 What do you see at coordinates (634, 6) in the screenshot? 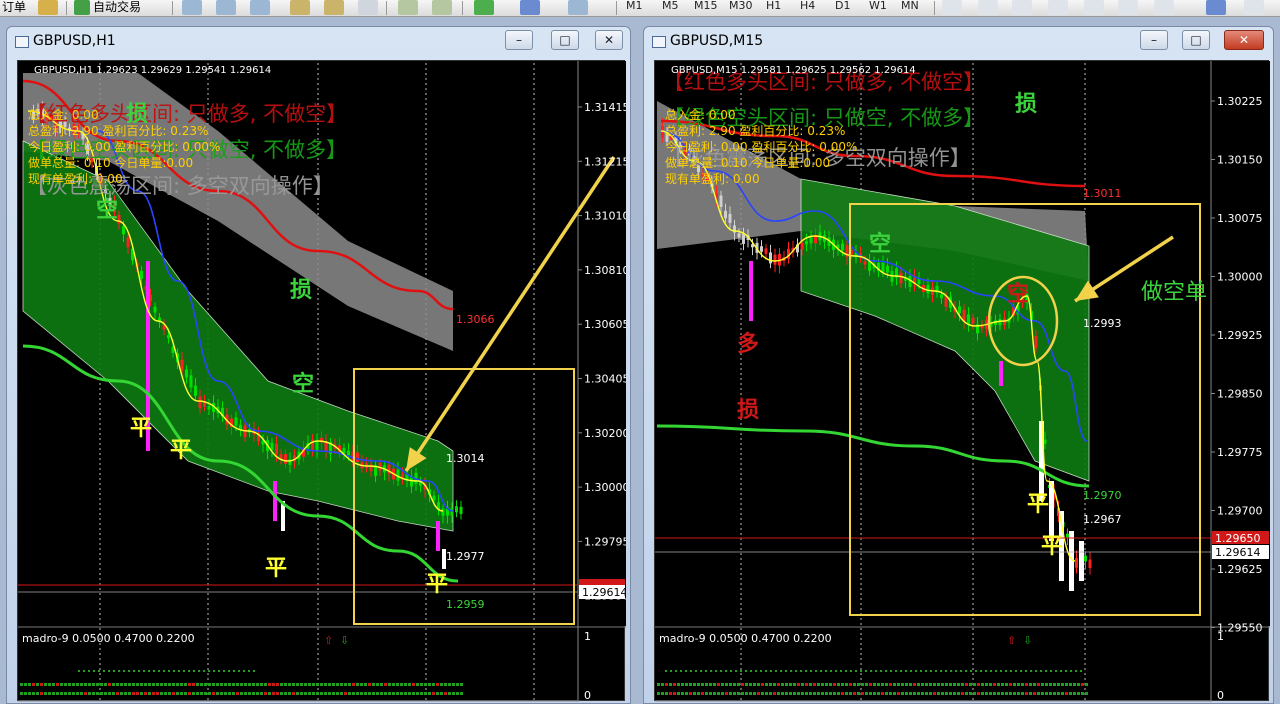
I see `timeframe-m1: M1` at bounding box center [634, 6].